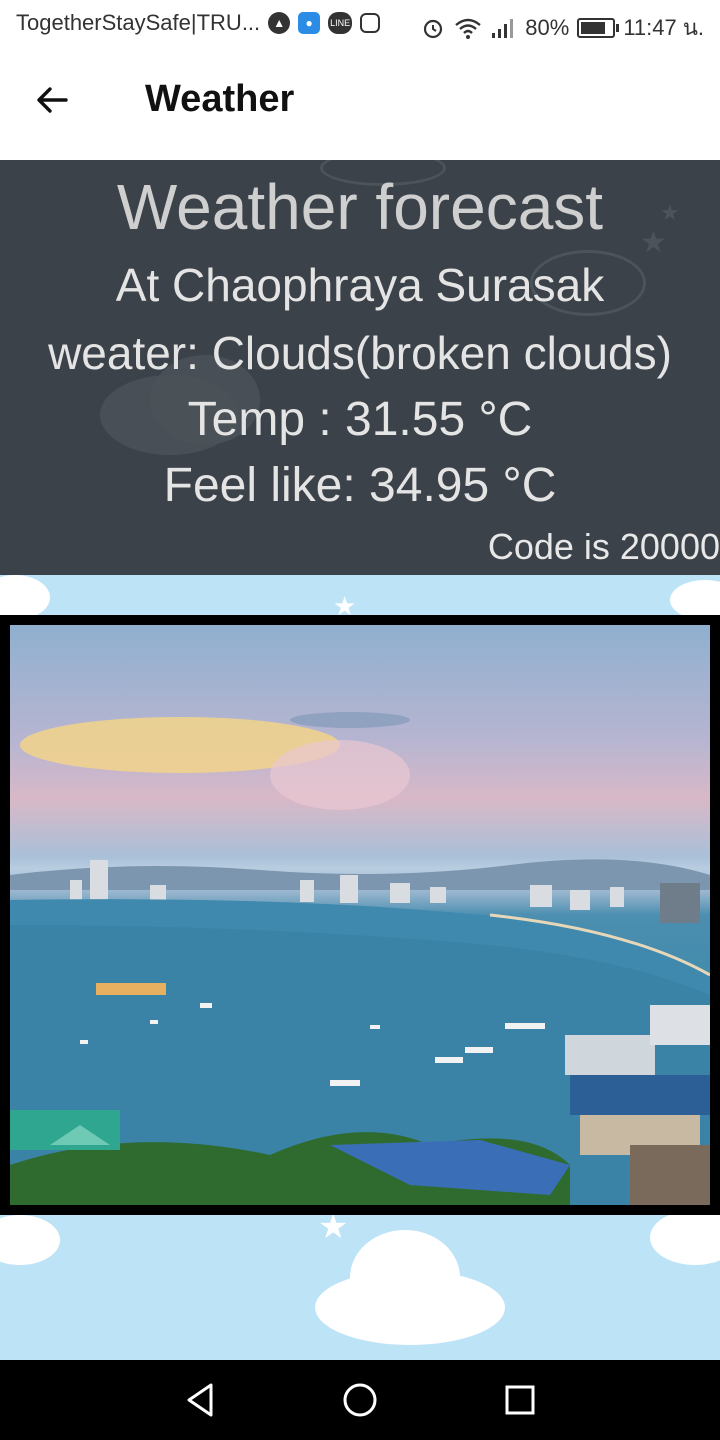 The height and width of the screenshot is (1440, 720). I want to click on app-bar: Weather, so click(360, 104).